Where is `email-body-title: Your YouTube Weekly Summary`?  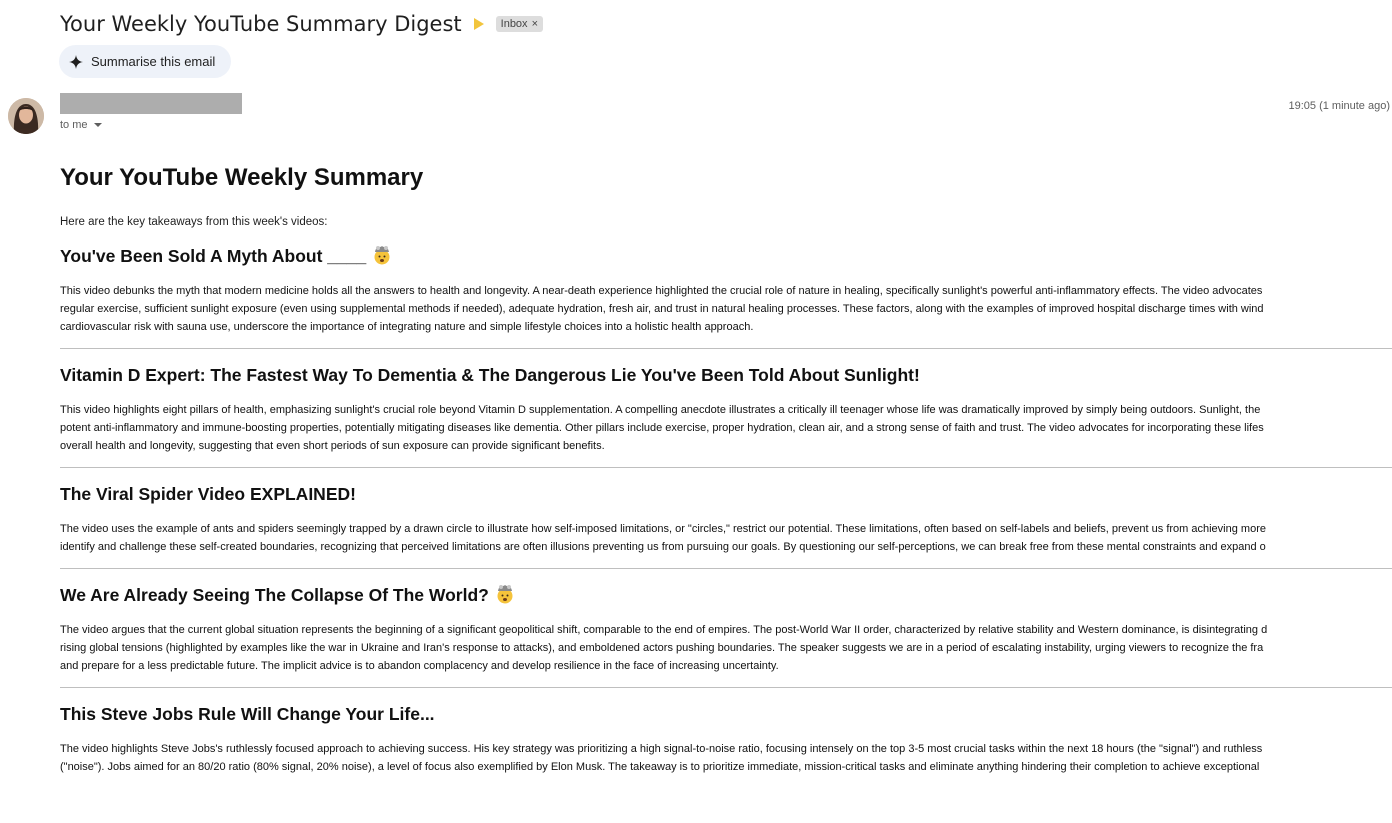 email-body-title: Your YouTube Weekly Summary is located at coordinates (242, 177).